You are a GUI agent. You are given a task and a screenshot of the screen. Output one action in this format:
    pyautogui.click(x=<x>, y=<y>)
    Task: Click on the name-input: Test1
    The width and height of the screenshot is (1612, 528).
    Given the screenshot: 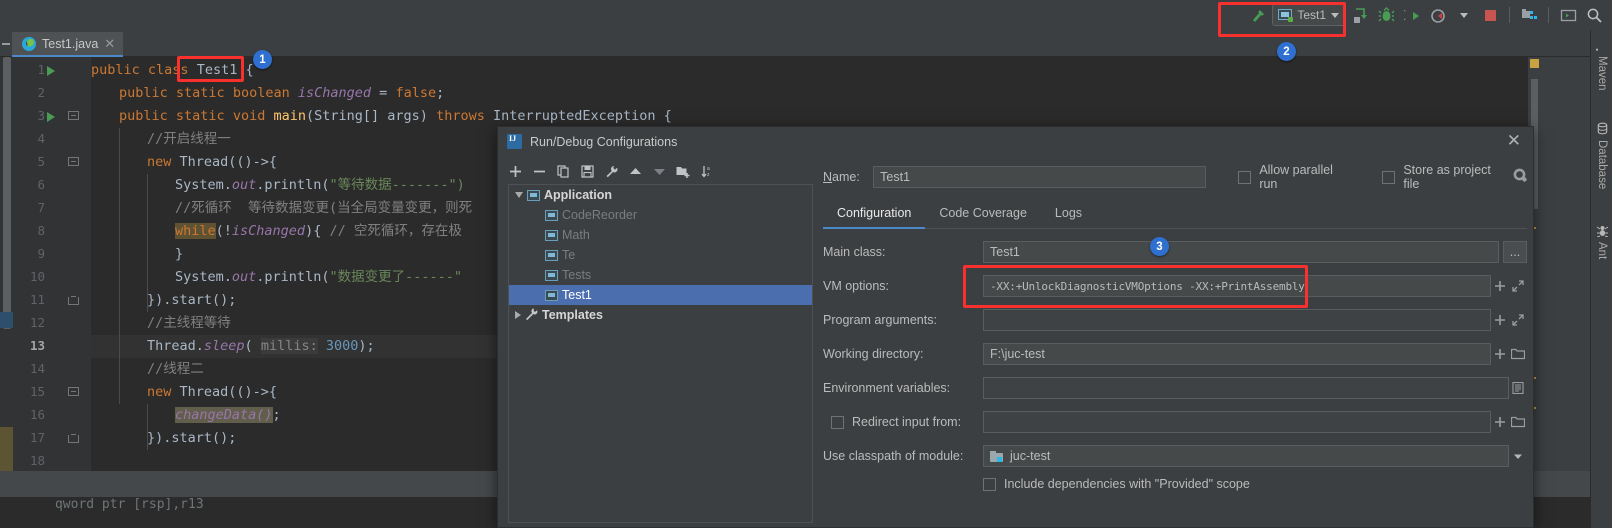 What is the action you would take?
    pyautogui.click(x=1040, y=177)
    